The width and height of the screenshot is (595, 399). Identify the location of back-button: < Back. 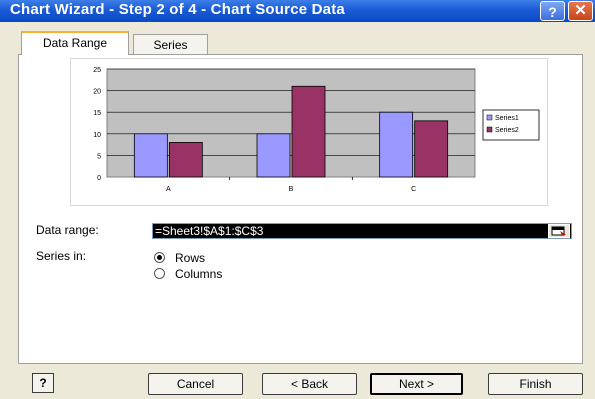
(309, 384).